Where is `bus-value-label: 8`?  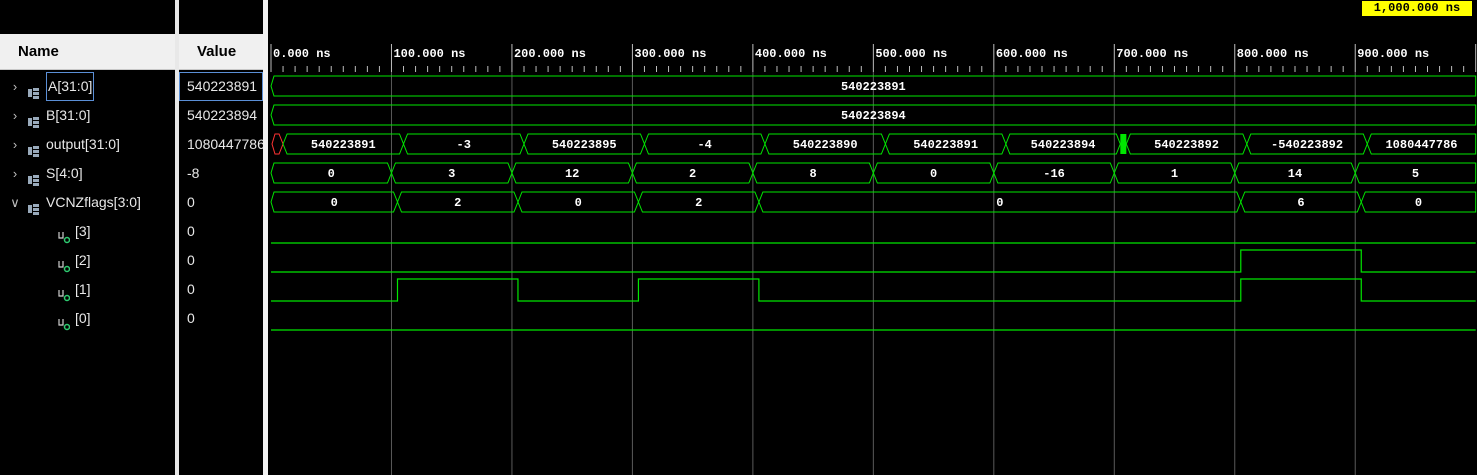
bus-value-label: 8 is located at coordinates (813, 174).